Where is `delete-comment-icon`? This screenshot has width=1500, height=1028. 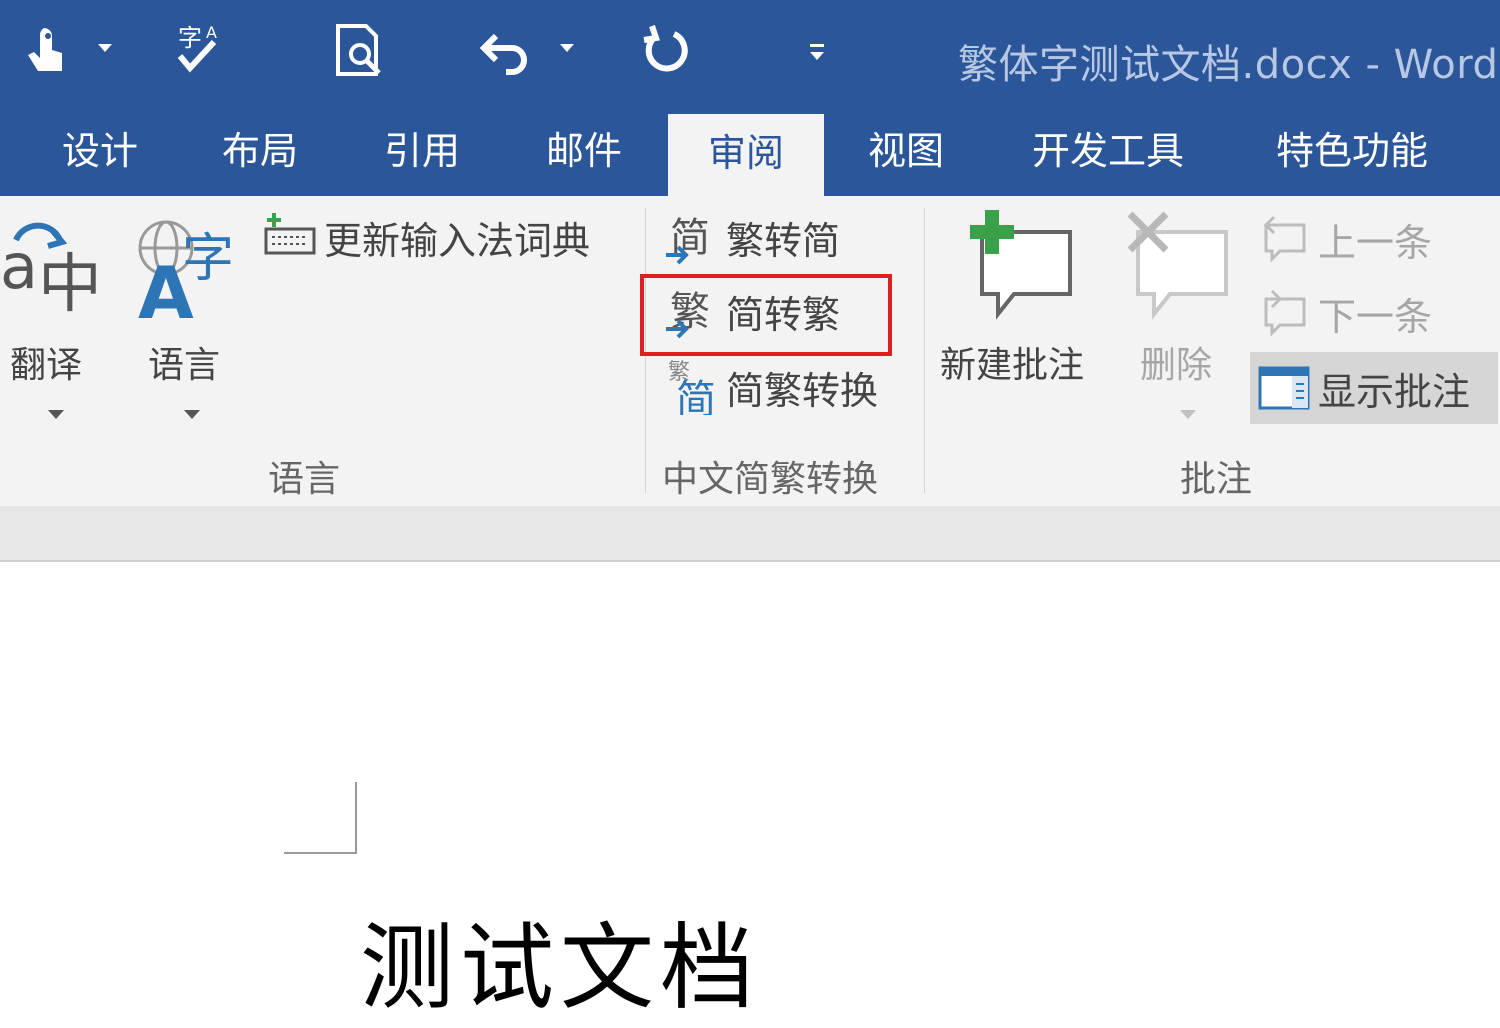 delete-comment-icon is located at coordinates (1182, 265).